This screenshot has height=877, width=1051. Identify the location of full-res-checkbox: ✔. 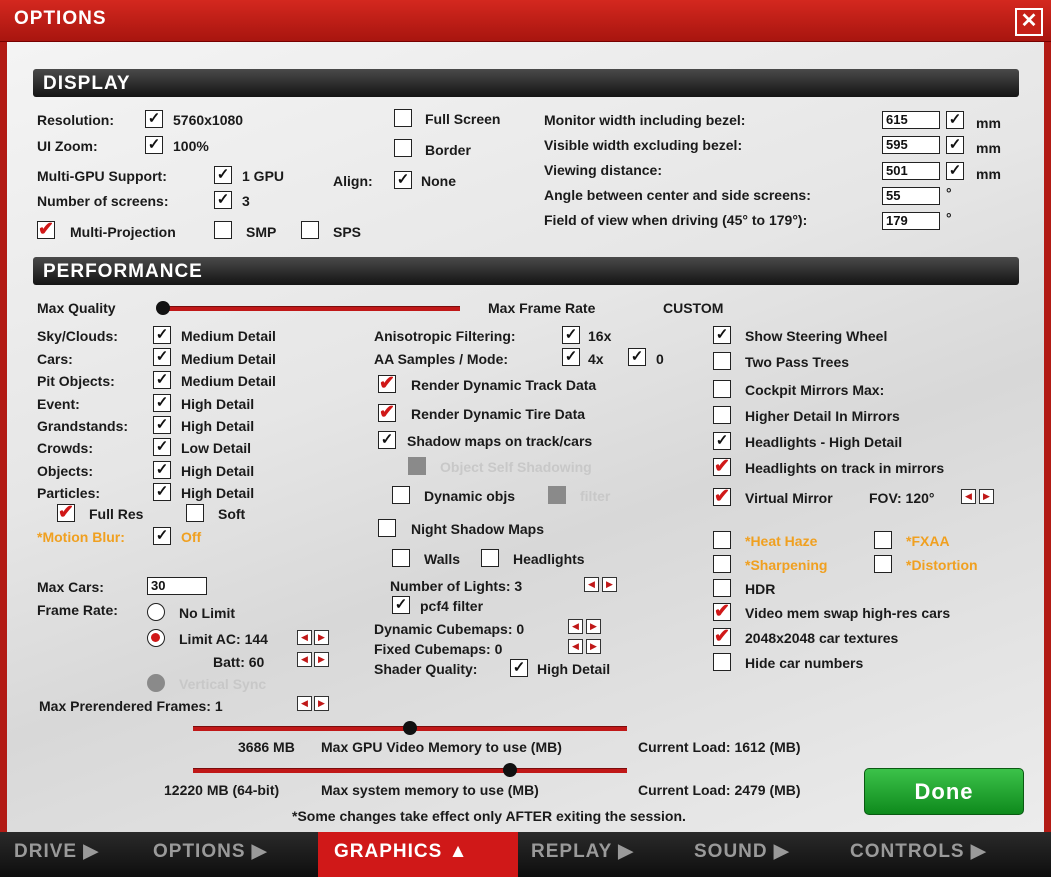
(66, 512).